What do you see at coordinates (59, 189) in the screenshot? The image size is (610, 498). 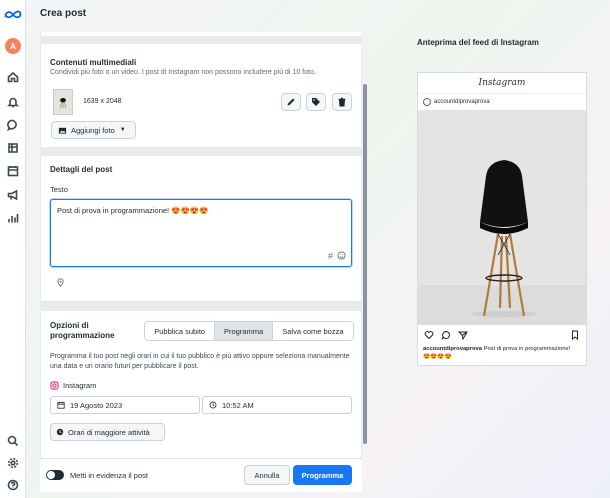 I see `text-label: Testo` at bounding box center [59, 189].